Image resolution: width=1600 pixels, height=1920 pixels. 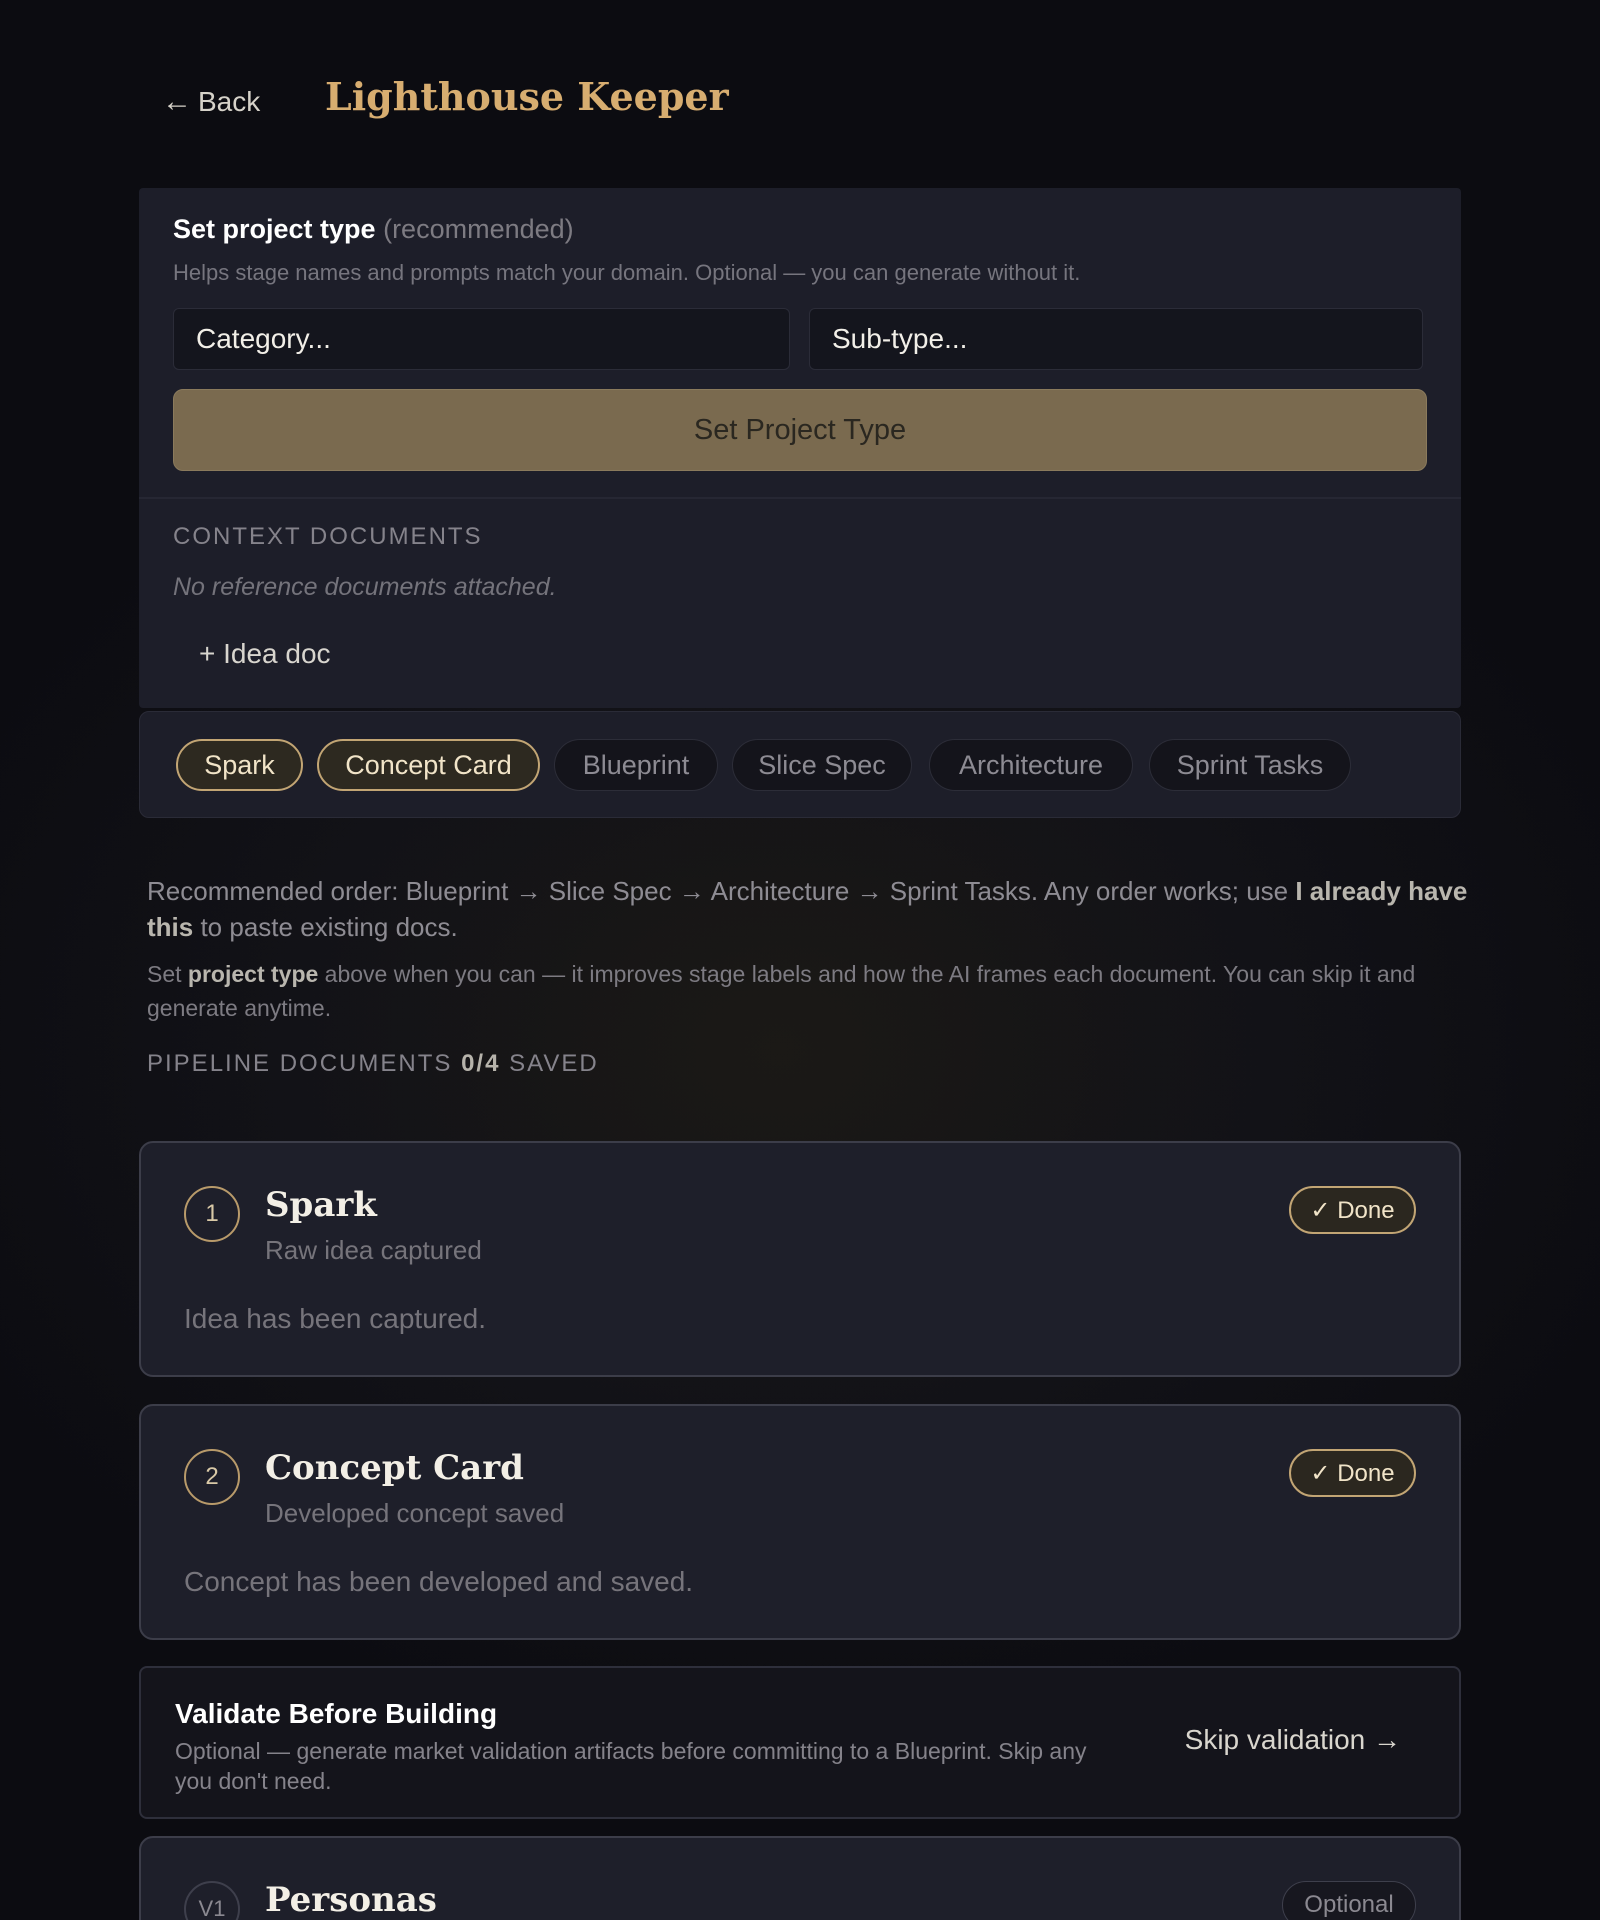 I want to click on stage-number: 2, so click(x=212, y=1477).